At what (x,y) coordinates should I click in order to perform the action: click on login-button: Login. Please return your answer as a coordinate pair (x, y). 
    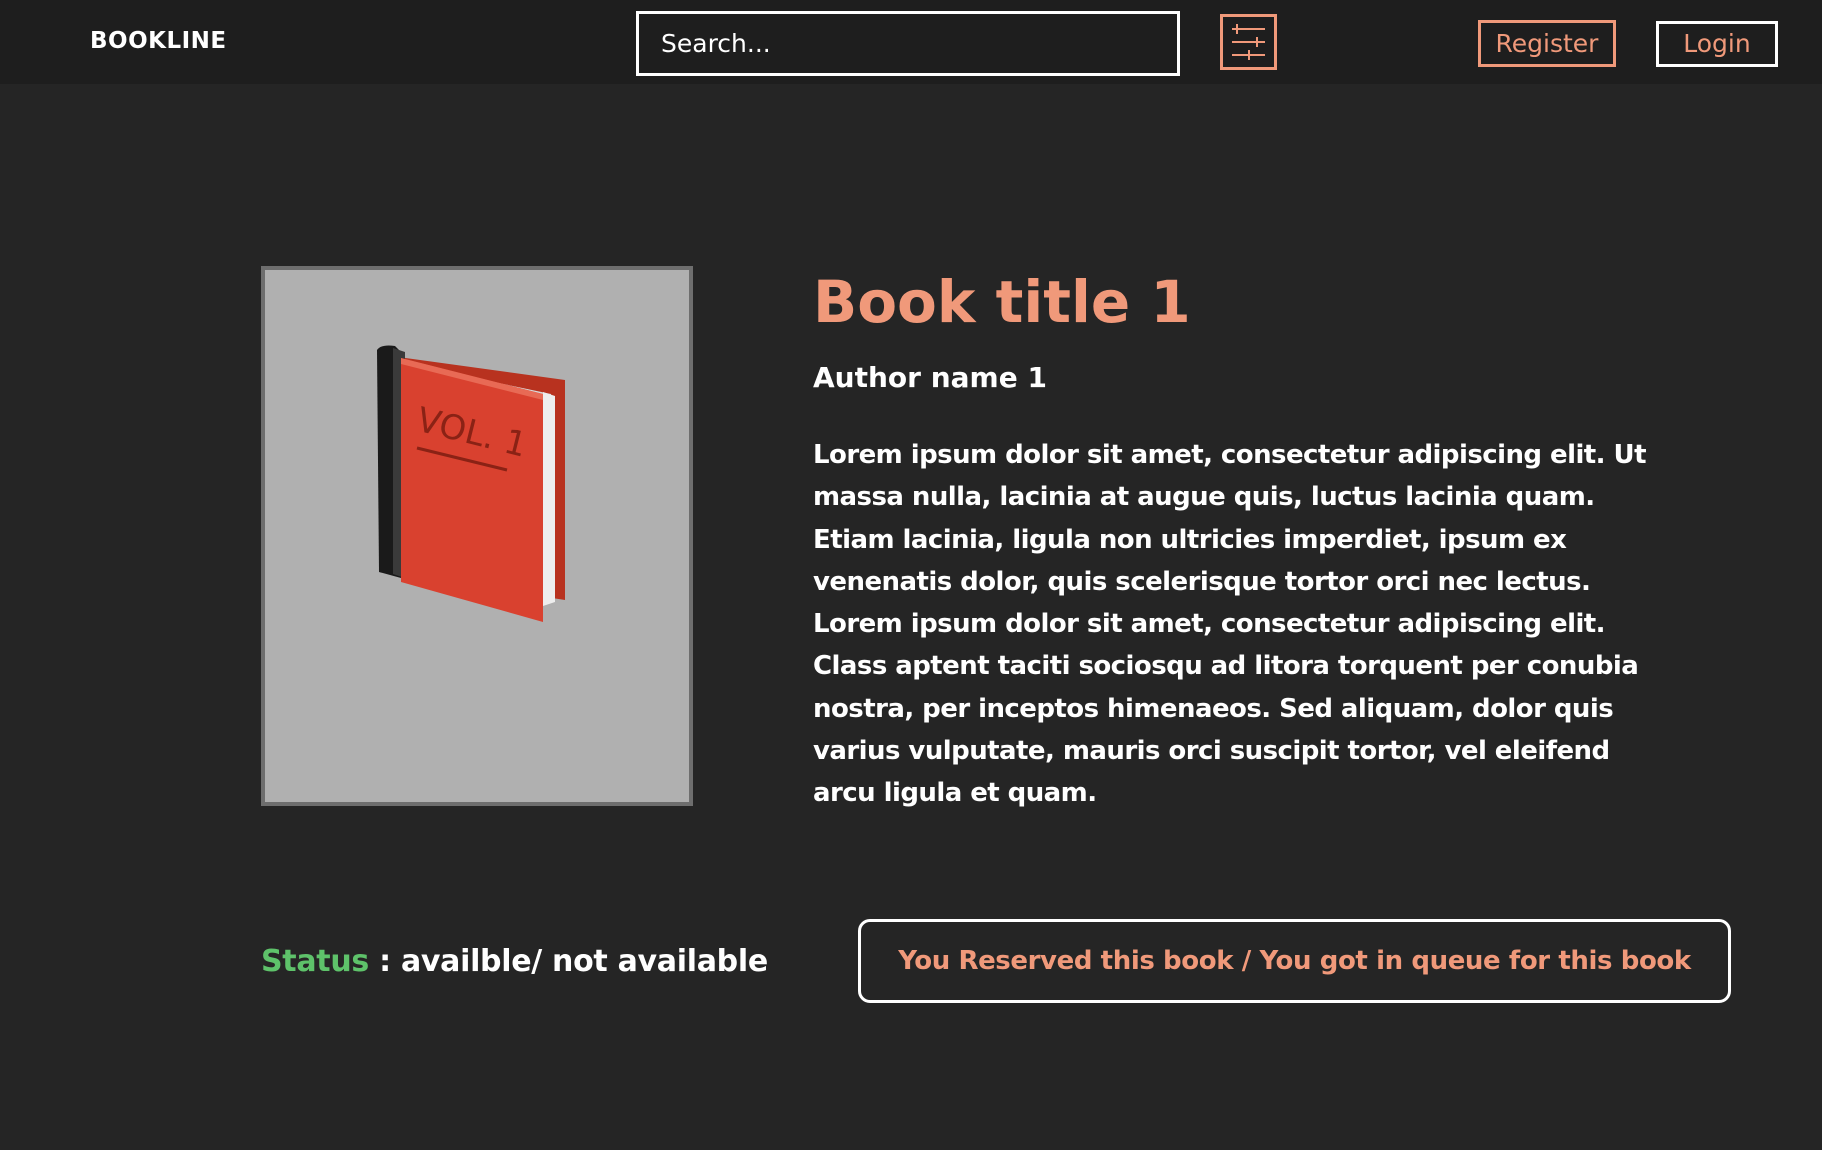
    Looking at the image, I should click on (1717, 44).